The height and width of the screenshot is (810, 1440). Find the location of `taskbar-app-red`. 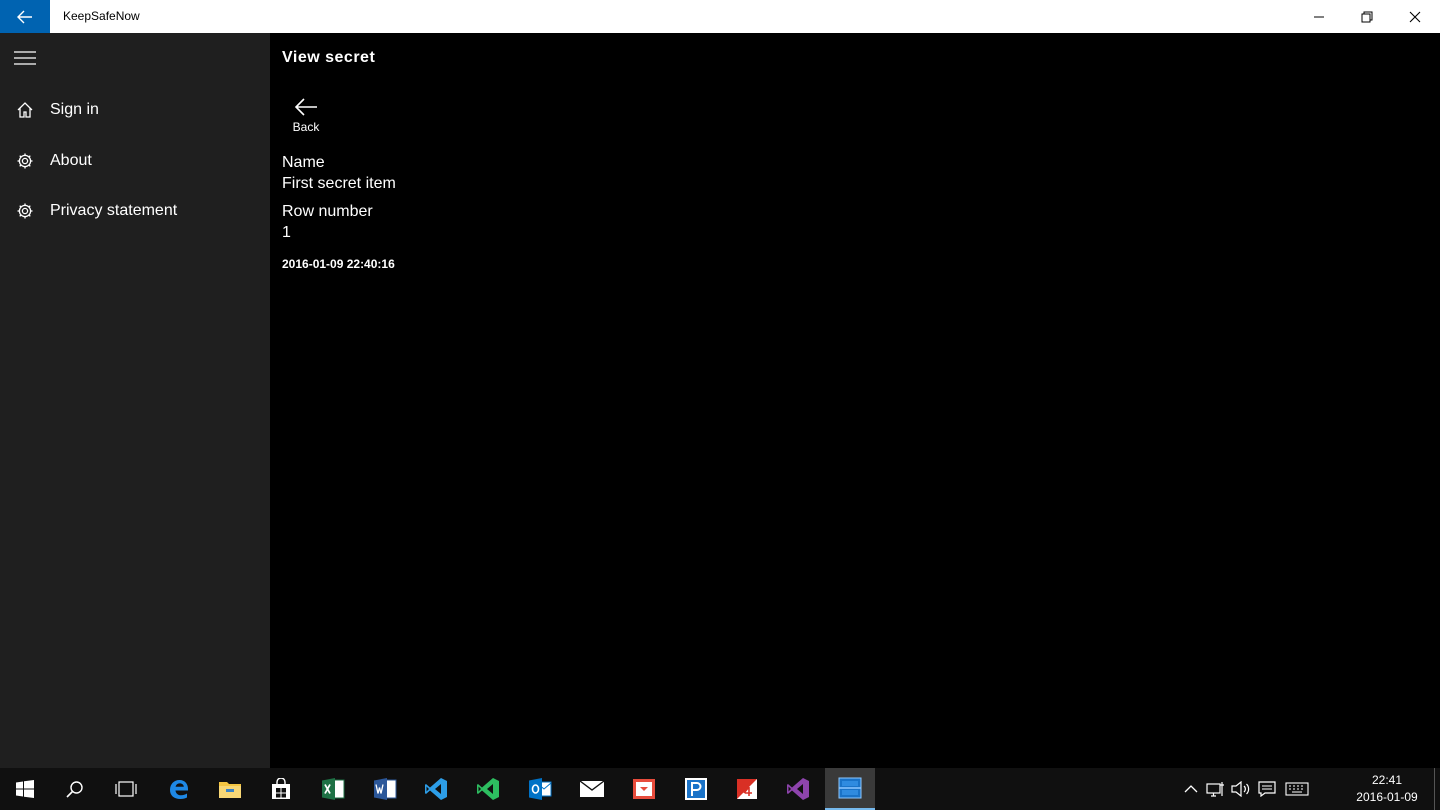

taskbar-app-red is located at coordinates (644, 789).